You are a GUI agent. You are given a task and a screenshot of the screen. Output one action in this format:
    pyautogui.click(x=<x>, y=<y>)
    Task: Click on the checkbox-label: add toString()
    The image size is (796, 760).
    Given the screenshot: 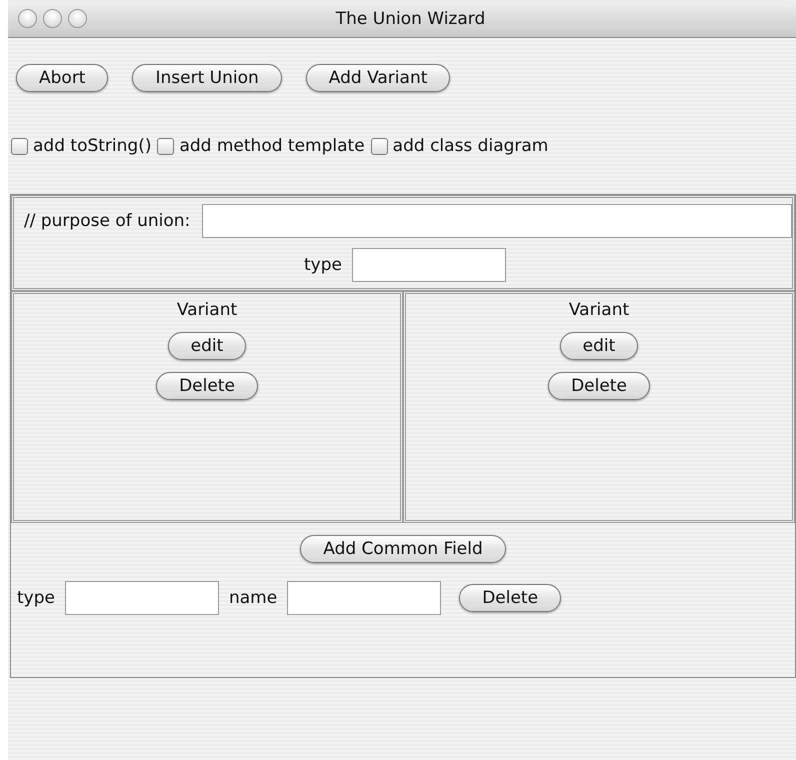 What is the action you would take?
    pyautogui.click(x=92, y=146)
    